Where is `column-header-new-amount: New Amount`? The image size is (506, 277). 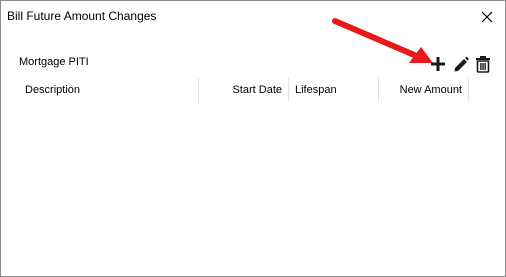 column-header-new-amount: New Amount is located at coordinates (424, 90).